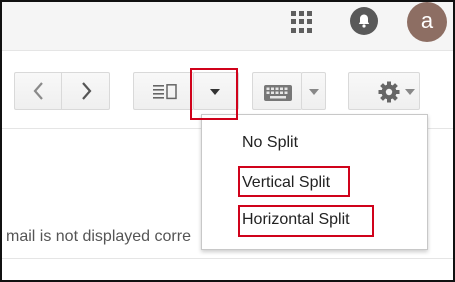 Image resolution: width=455 pixels, height=282 pixels. I want to click on settings-button, so click(384, 91).